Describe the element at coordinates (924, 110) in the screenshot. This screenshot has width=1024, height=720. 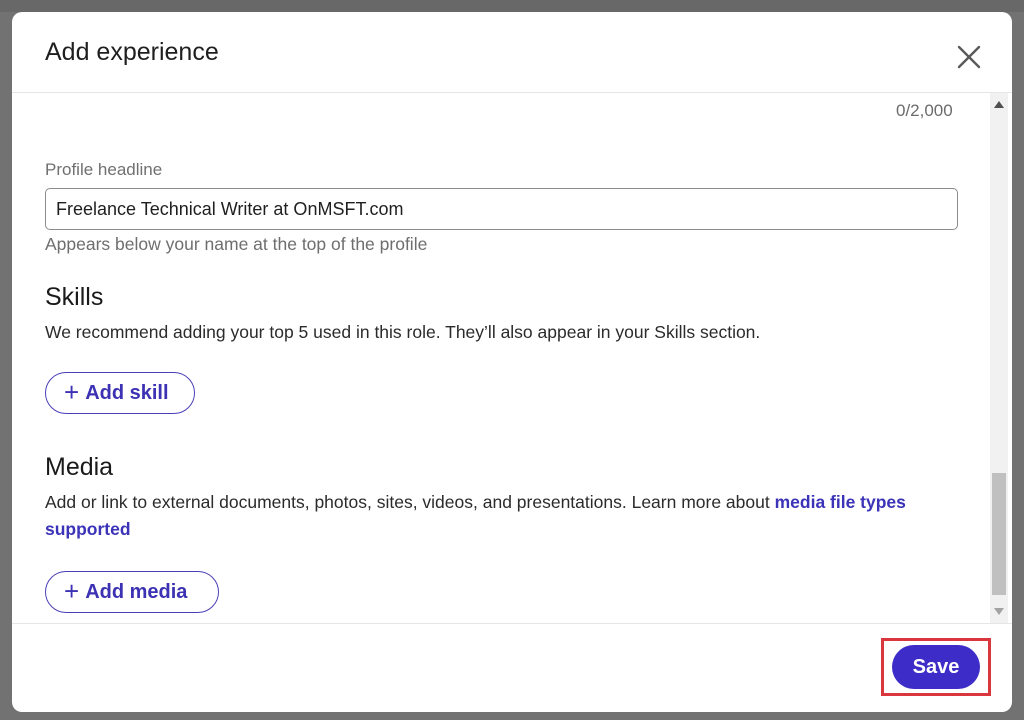
I see `description-char-counter: 0/2,000` at that location.